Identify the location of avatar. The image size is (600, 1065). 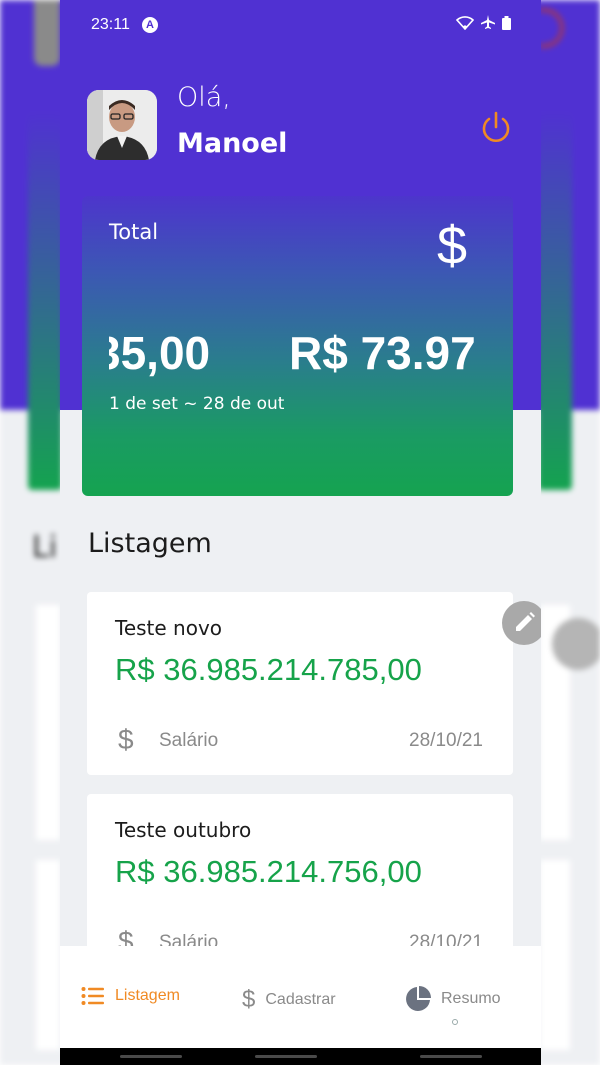
(122, 125).